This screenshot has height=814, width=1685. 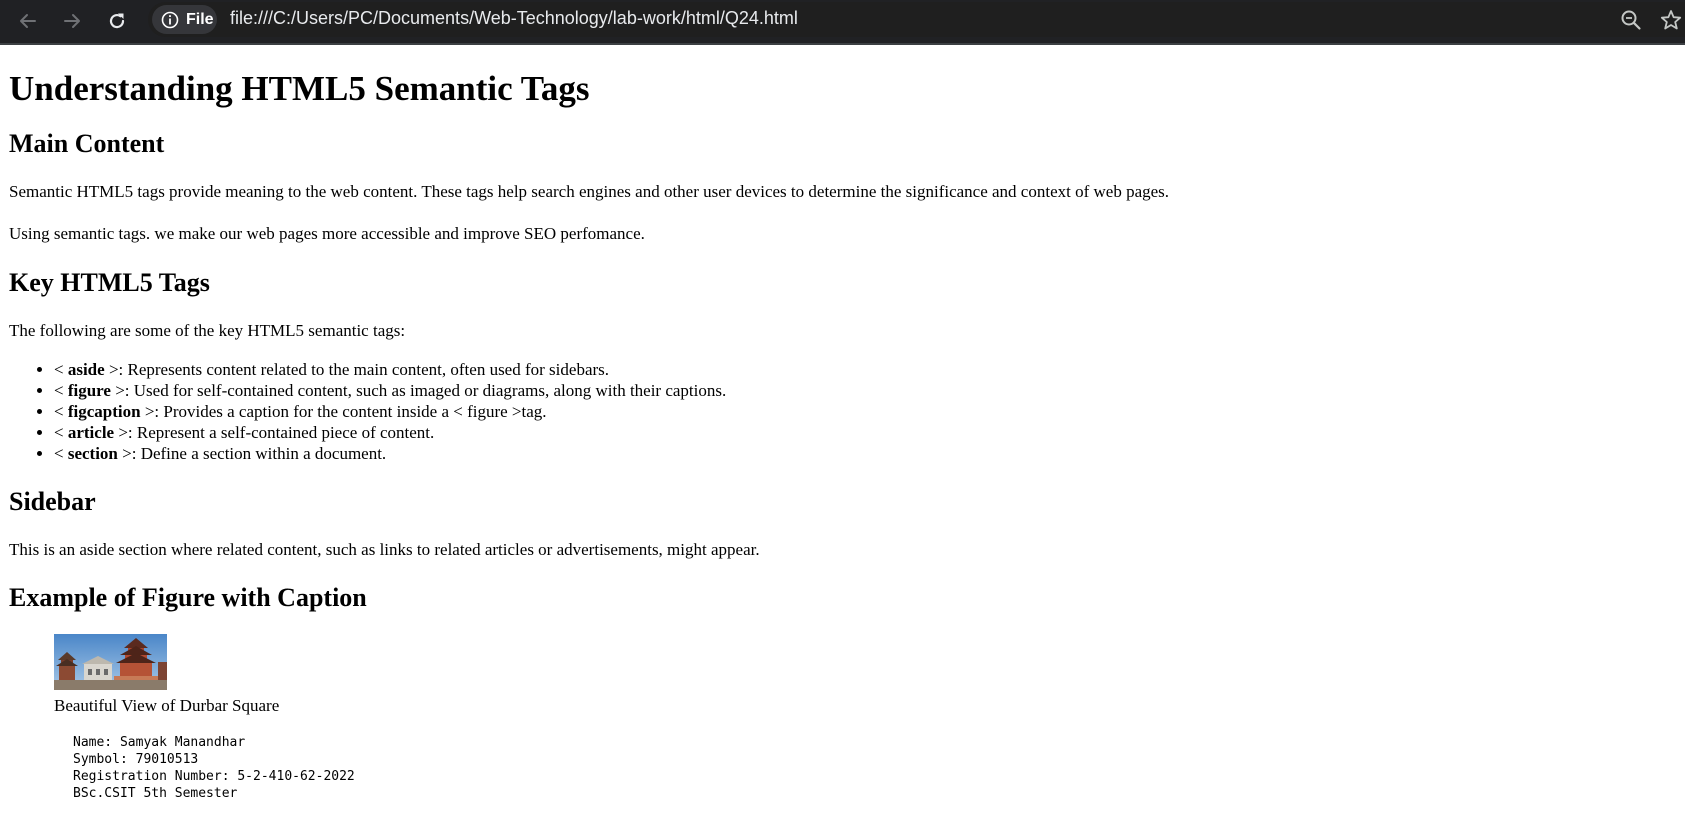 I want to click on page-title: Understanding HTML5 Semantic Tags, so click(x=299, y=88).